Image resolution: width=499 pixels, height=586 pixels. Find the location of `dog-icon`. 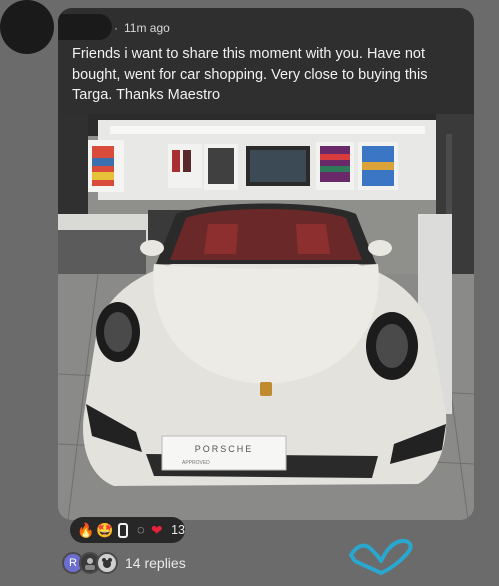

dog-icon is located at coordinates (107, 563).